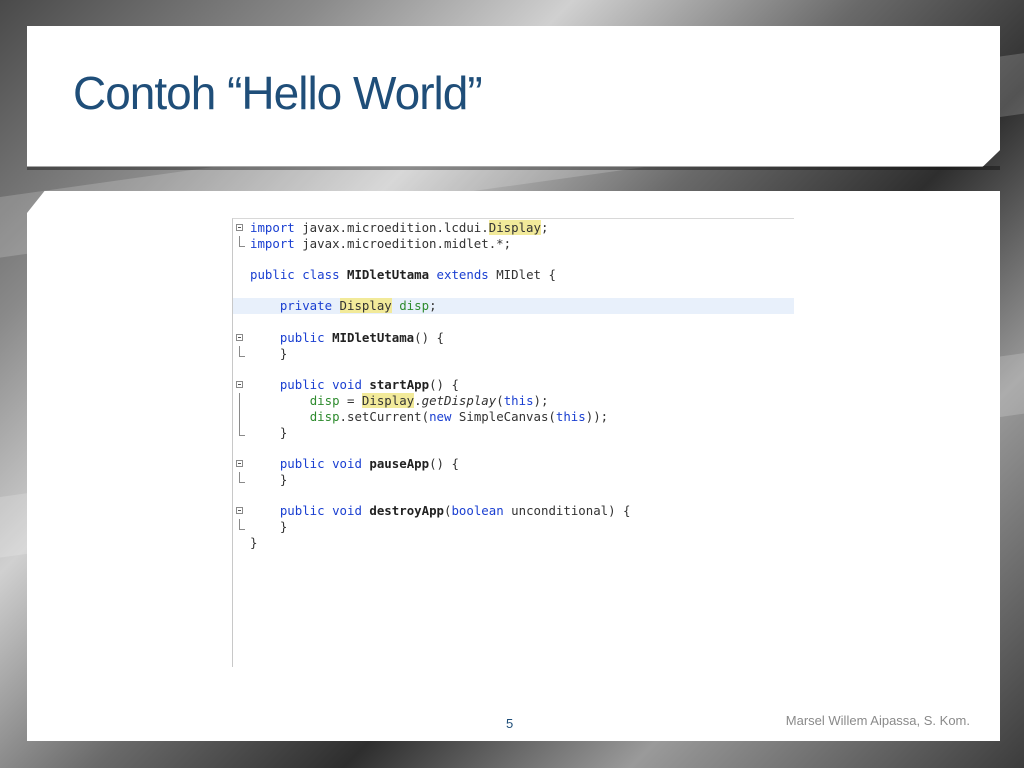 The image size is (1024, 768). Describe the element at coordinates (513, 385) in the screenshot. I see `code-line: public void startApp() {` at that location.